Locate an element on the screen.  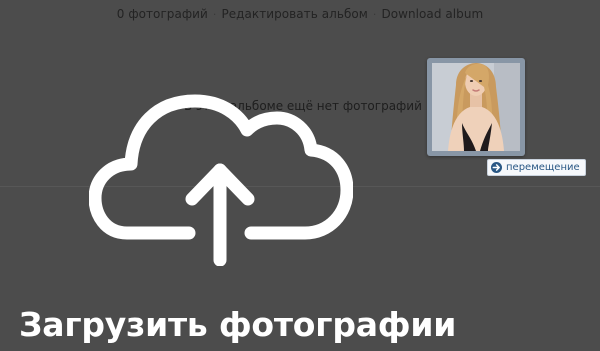
move-label-text: перемещение is located at coordinates (543, 167).